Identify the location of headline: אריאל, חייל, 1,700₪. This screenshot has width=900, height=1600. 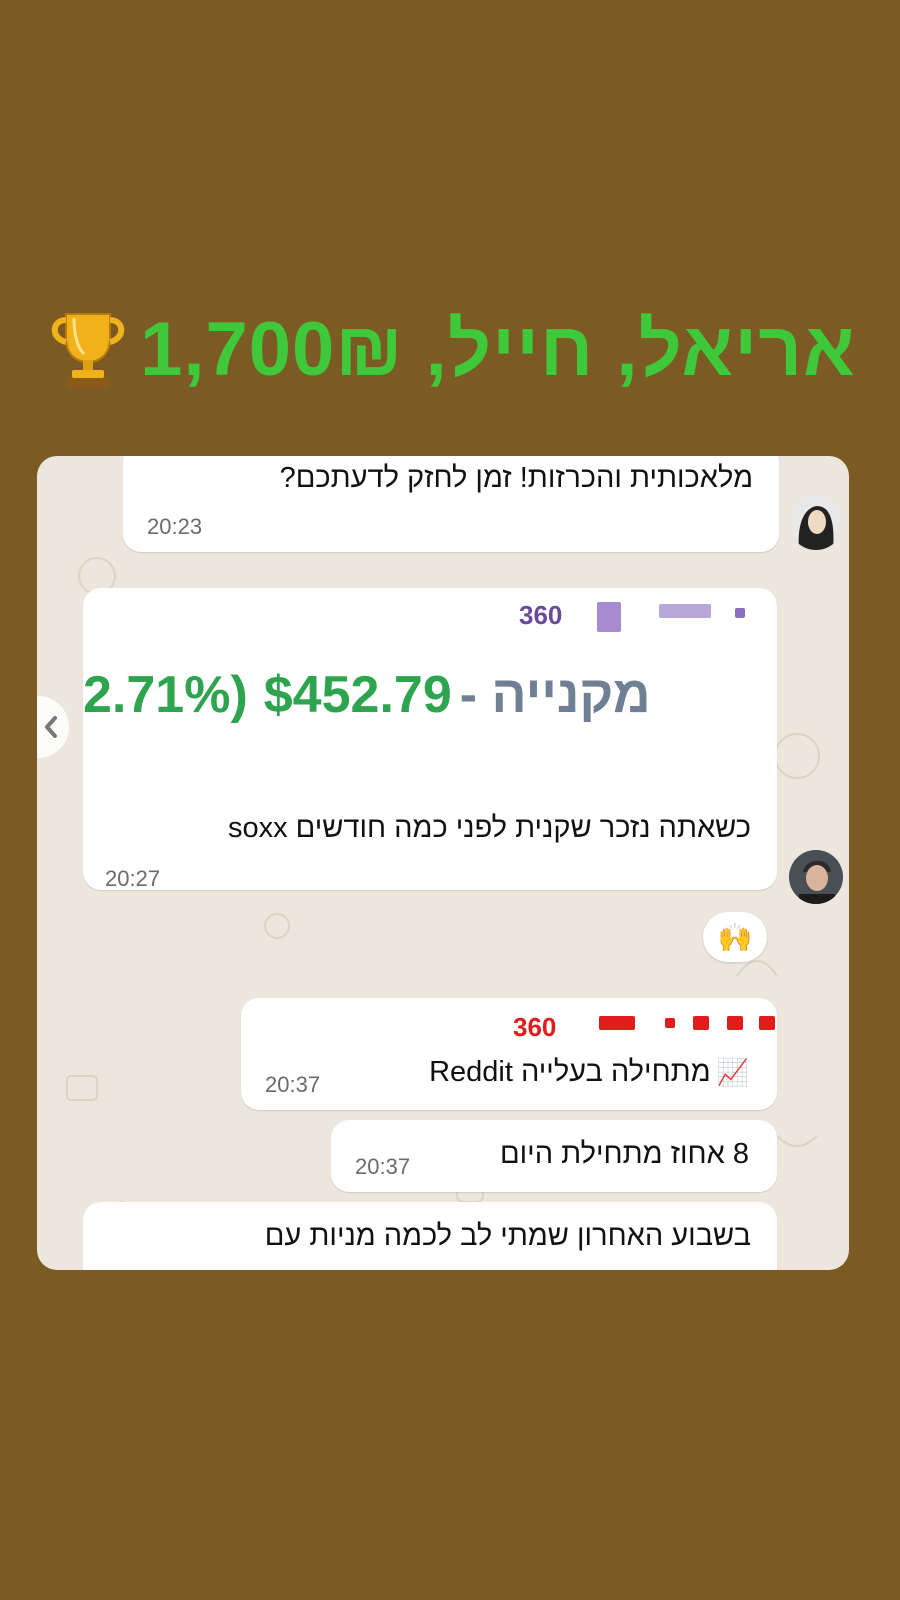
(450, 350).